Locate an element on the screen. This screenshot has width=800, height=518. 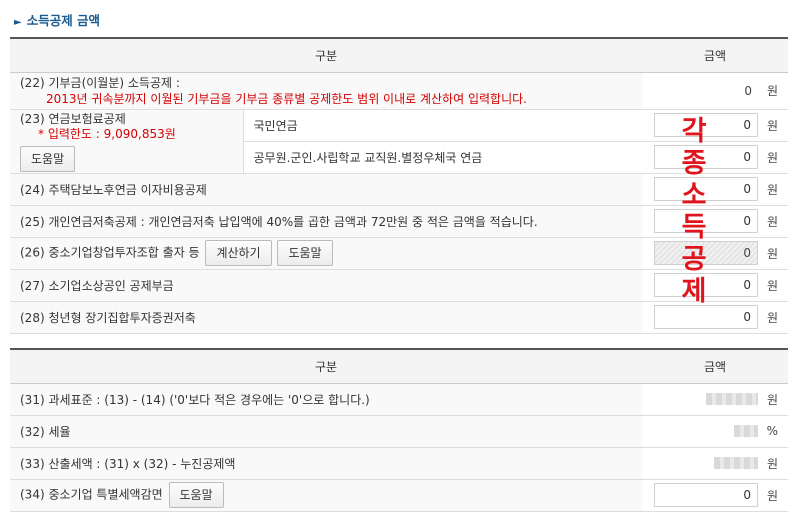
row34-unit: 원 is located at coordinates (772, 495).